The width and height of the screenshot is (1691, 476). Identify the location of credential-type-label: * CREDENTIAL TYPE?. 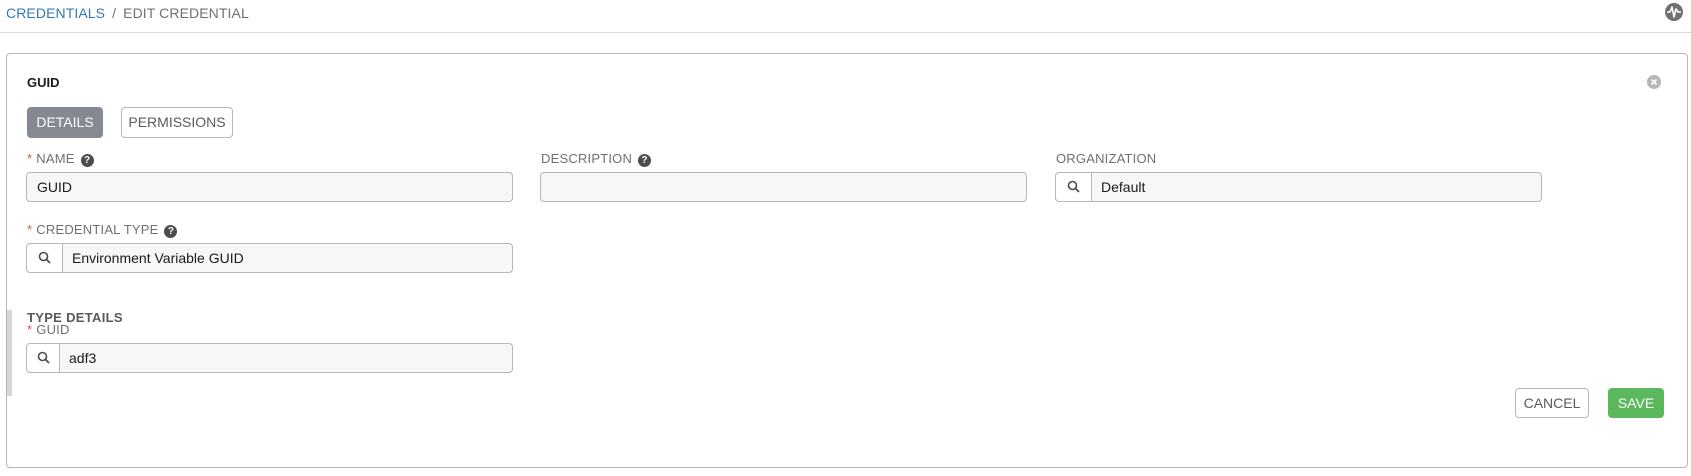
(102, 230).